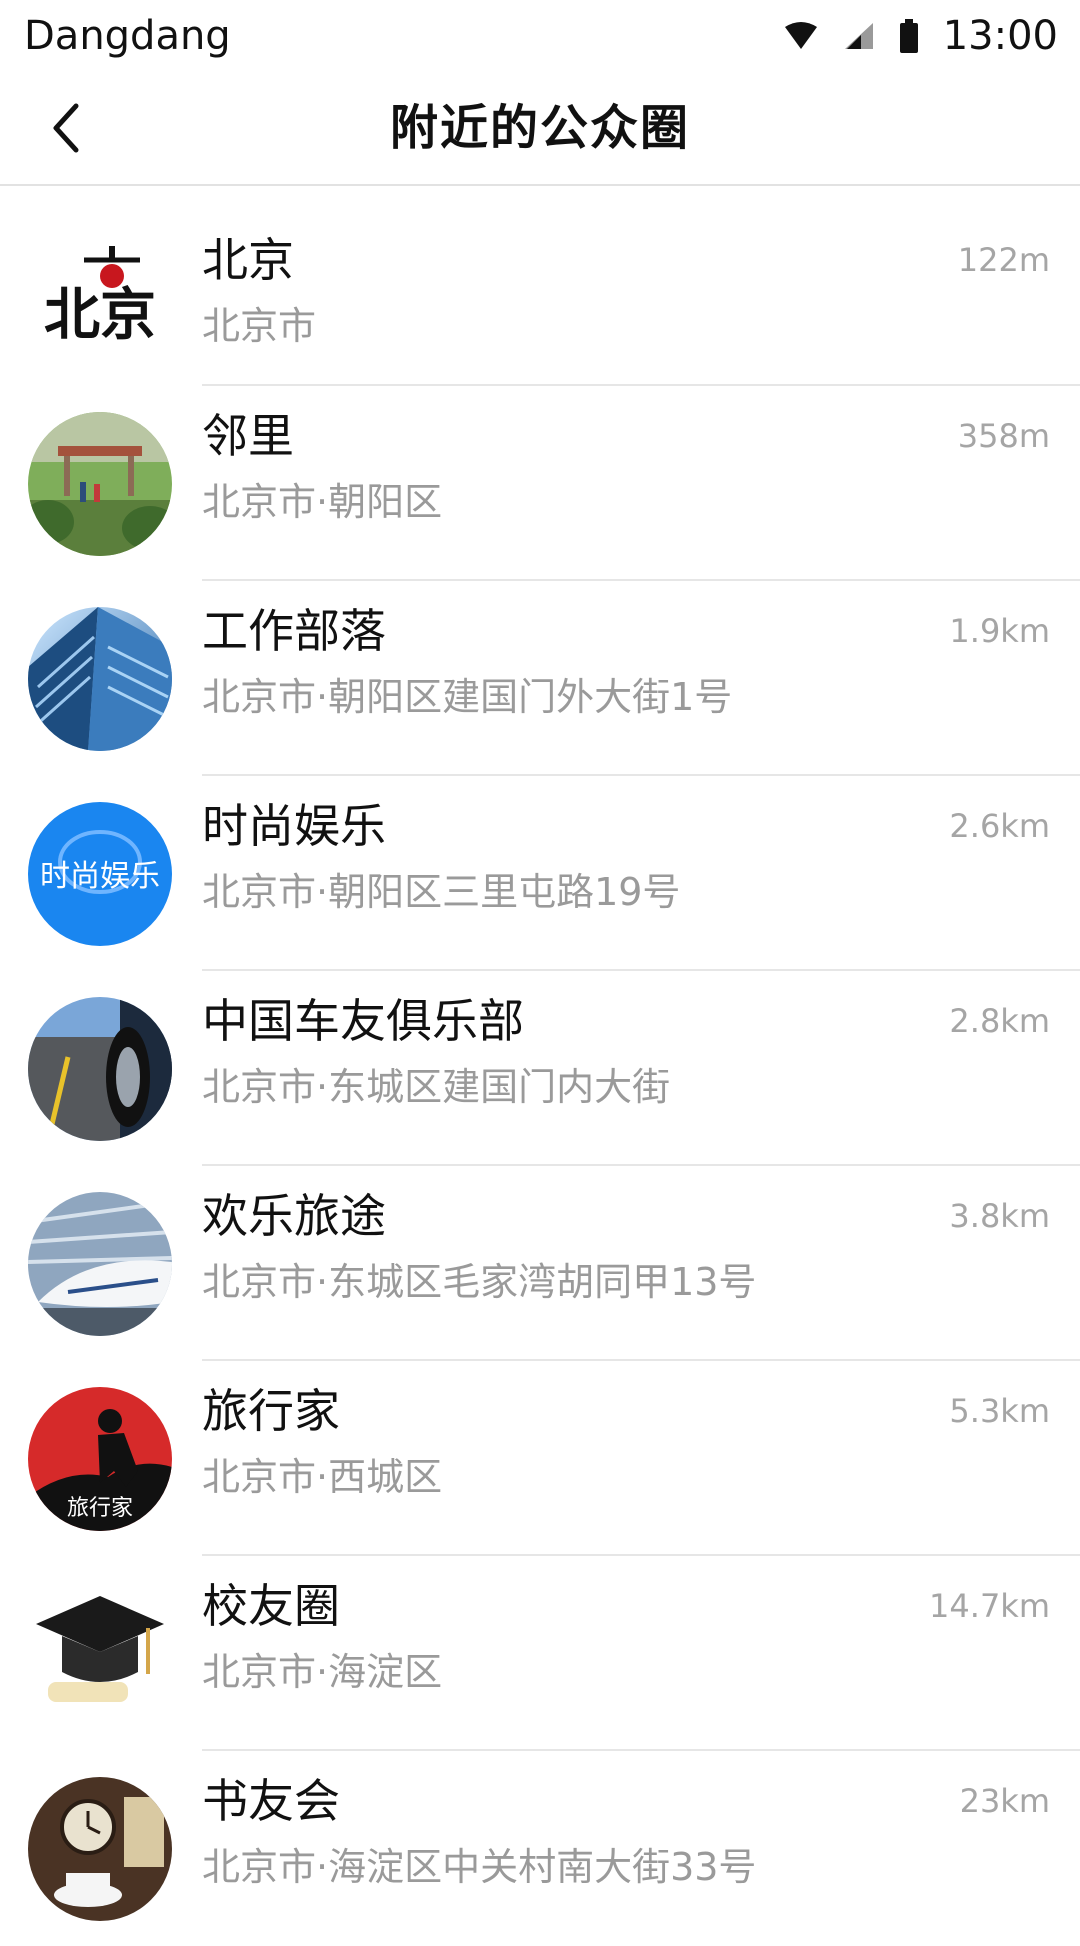  Describe the element at coordinates (540, 1458) in the screenshot. I see `list-item: 旅行家 旅行家 北京市·西城区 5.3km` at that location.